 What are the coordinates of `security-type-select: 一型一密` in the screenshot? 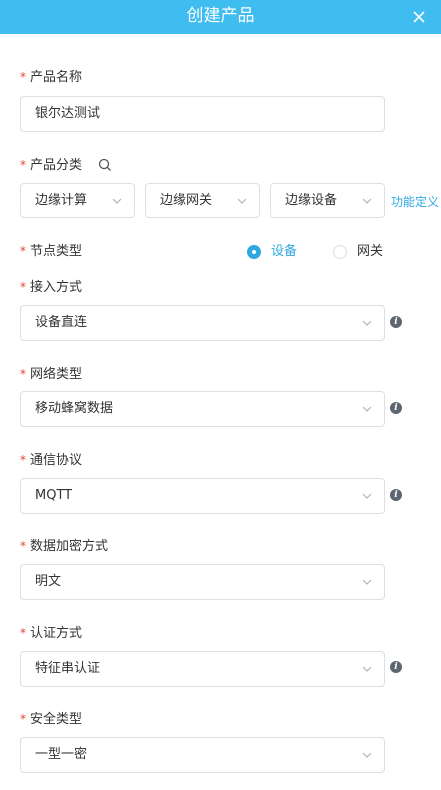 It's located at (202, 755).